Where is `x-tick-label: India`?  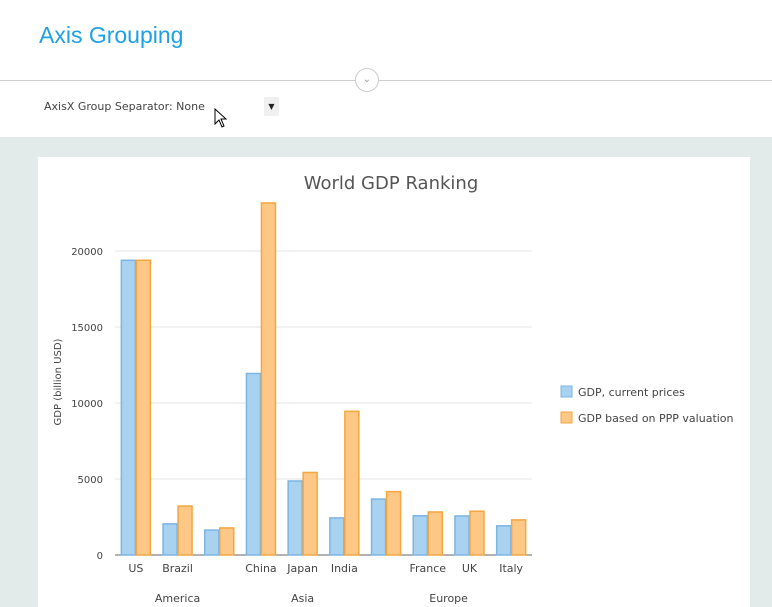
x-tick-label: India is located at coordinates (344, 568).